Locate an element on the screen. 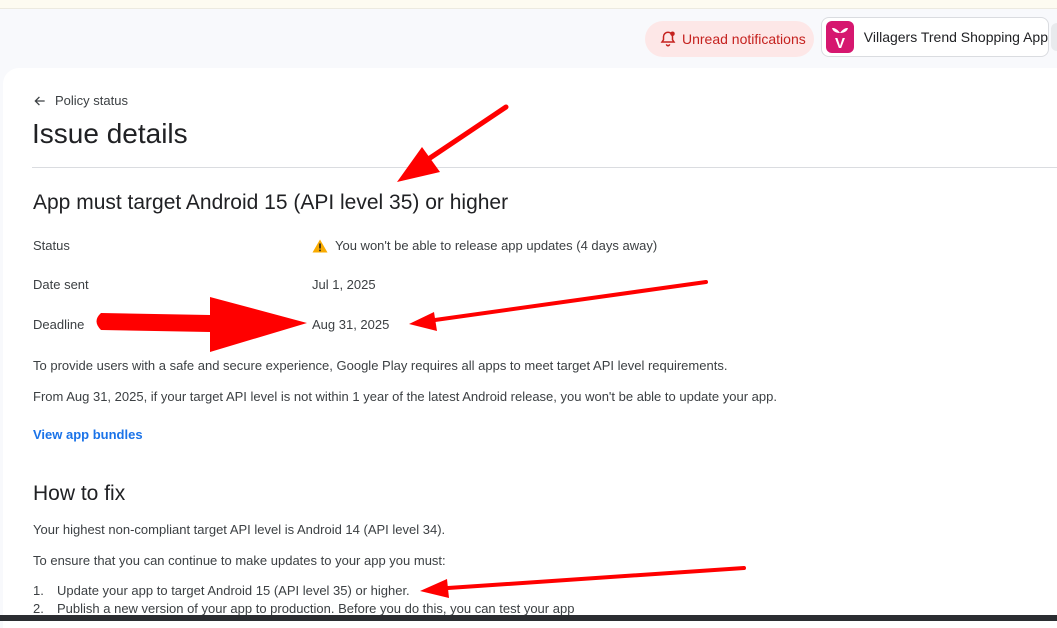 The width and height of the screenshot is (1057, 628). back-link-label: Policy status is located at coordinates (91, 100).